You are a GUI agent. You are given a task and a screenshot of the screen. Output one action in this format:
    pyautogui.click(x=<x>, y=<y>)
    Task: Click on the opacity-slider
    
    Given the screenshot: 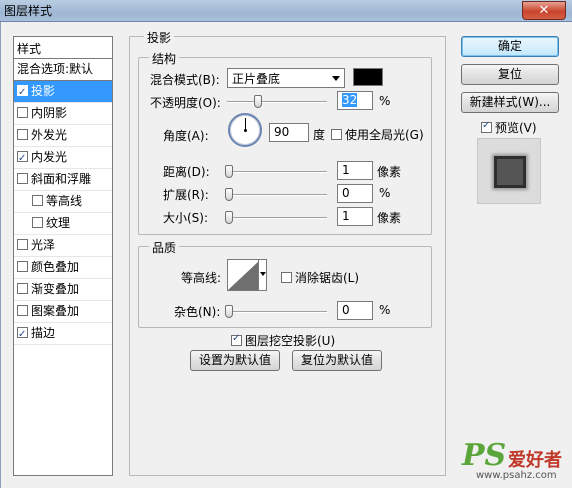 What is the action you would take?
    pyautogui.click(x=277, y=101)
    